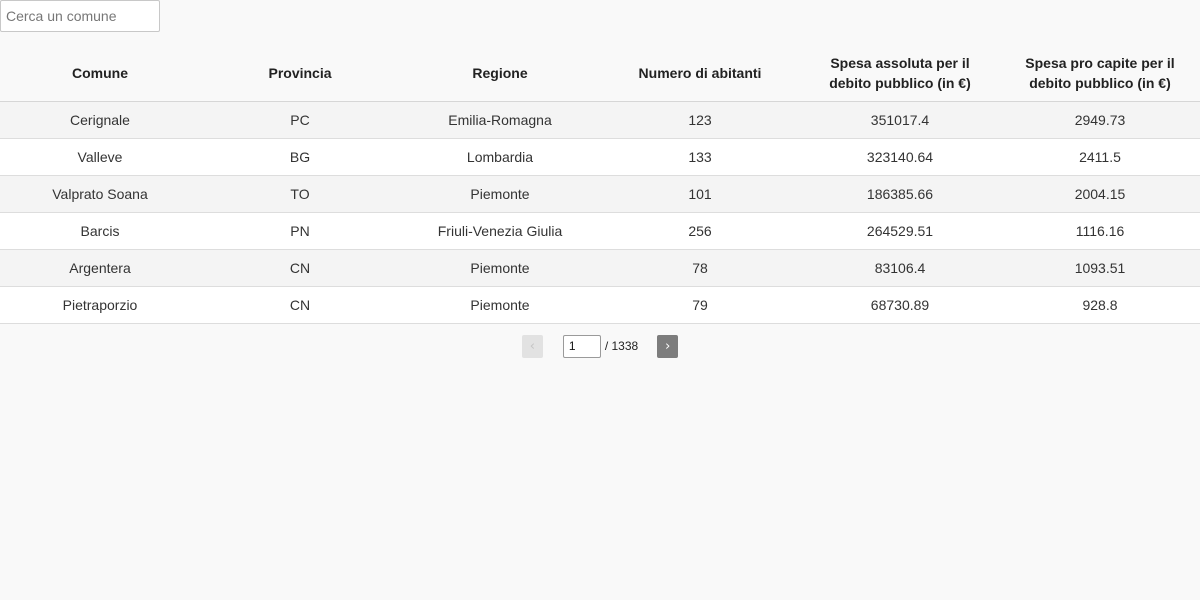 The image size is (1200, 600). What do you see at coordinates (300, 194) in the screenshot?
I see `cell-provincia: TO` at bounding box center [300, 194].